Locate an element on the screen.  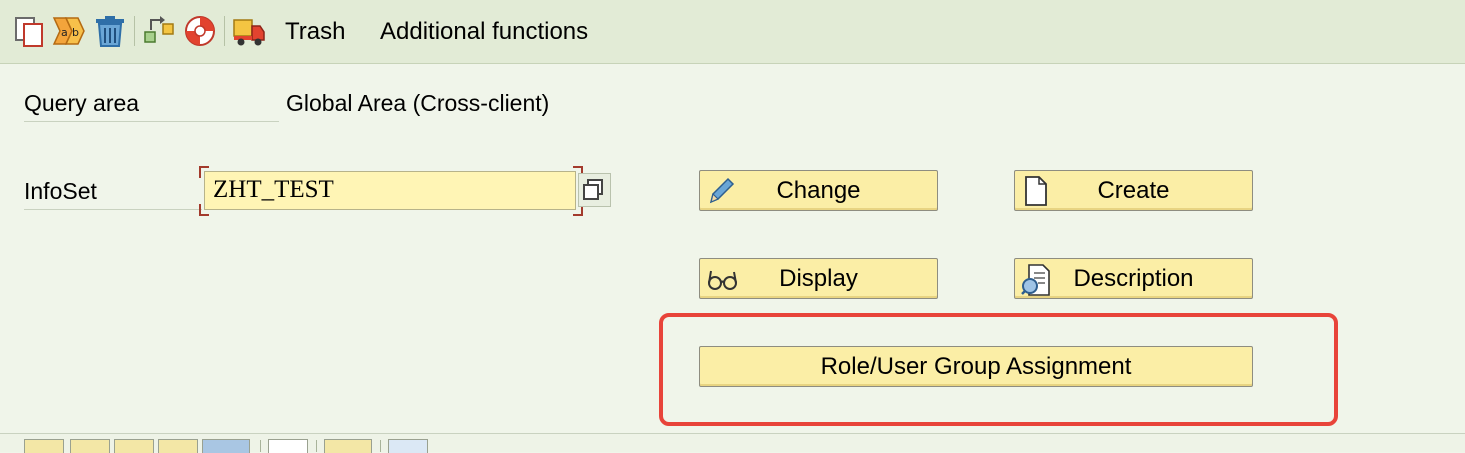
query-area-label: Query area is located at coordinates (151, 105).